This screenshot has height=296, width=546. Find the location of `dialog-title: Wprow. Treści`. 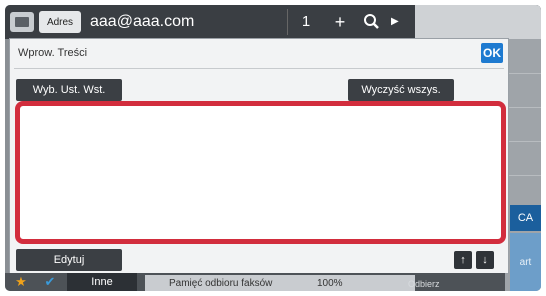

dialog-title: Wprow. Treści is located at coordinates (53, 53).